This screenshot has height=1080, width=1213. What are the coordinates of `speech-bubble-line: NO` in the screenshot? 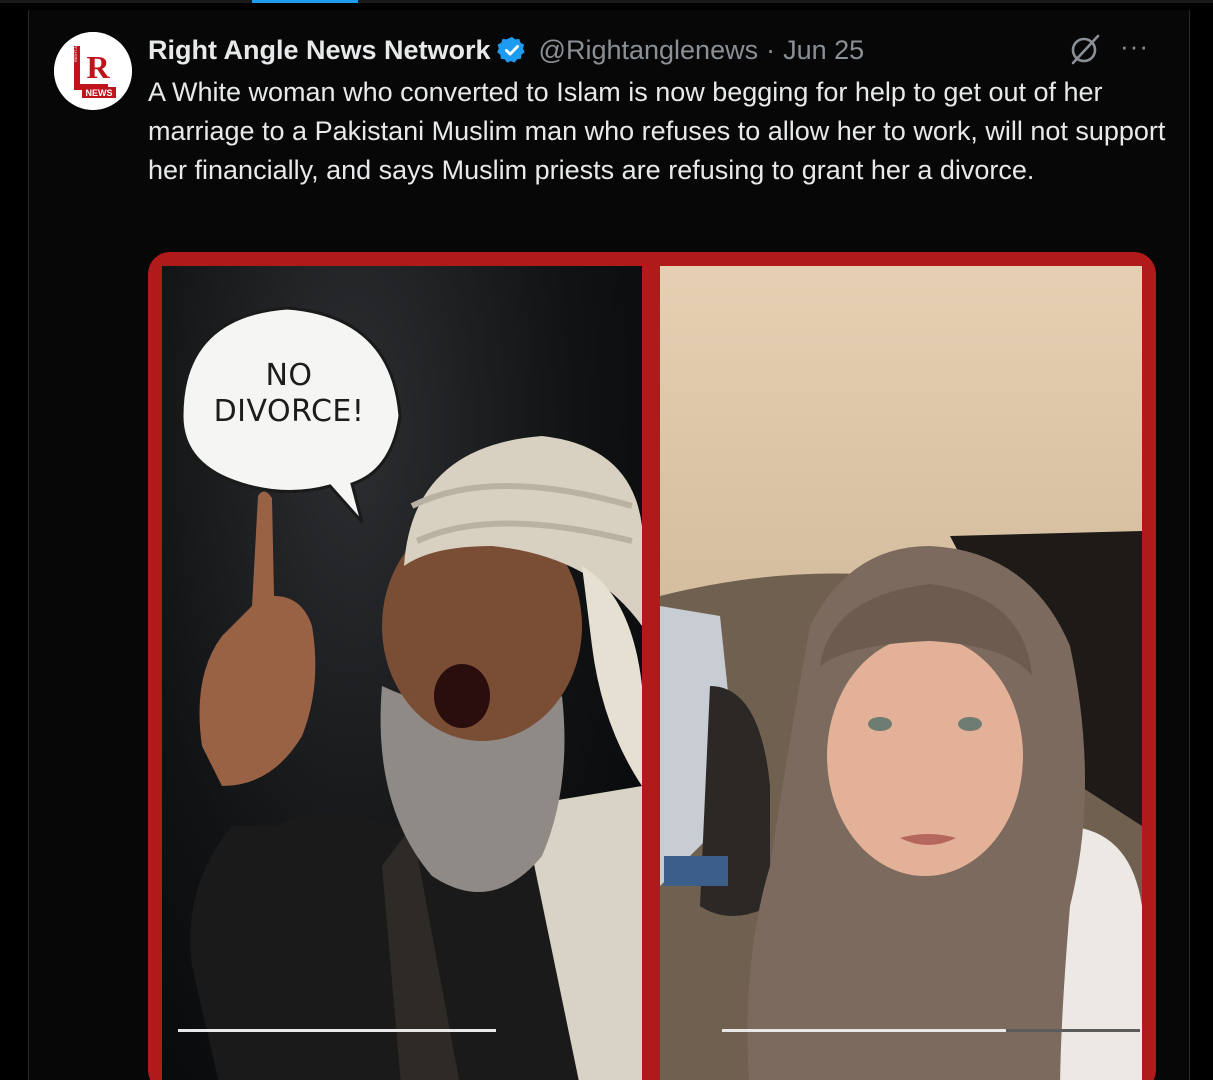 It's located at (289, 375).